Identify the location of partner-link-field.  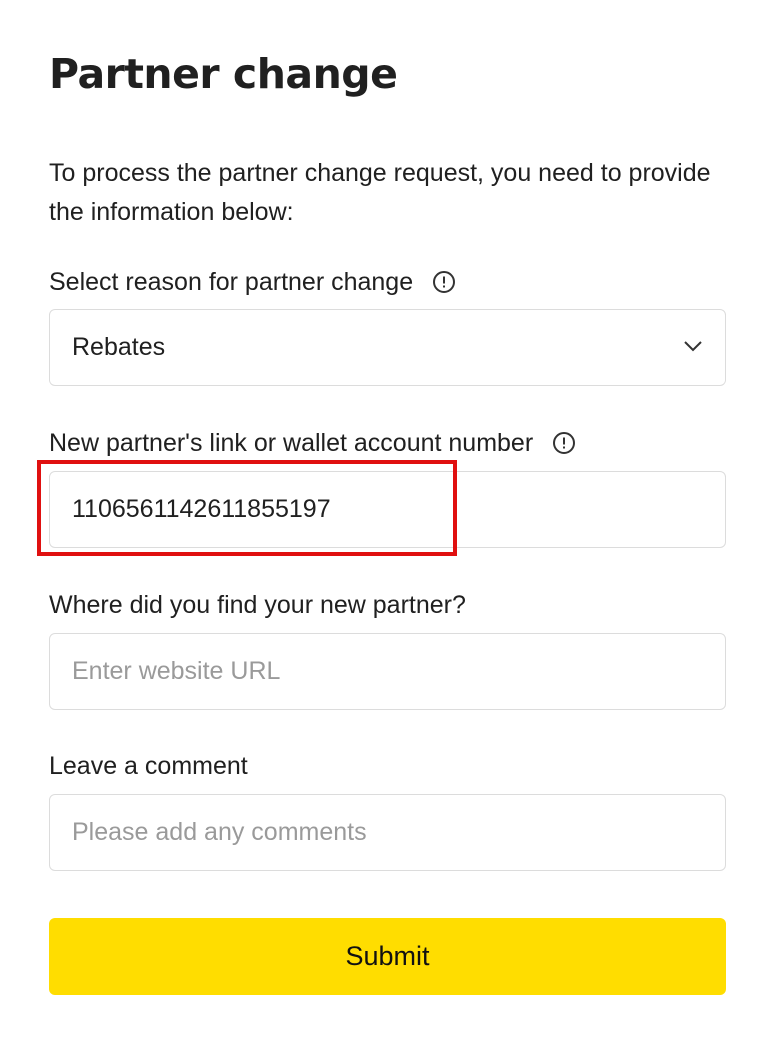
(387, 509).